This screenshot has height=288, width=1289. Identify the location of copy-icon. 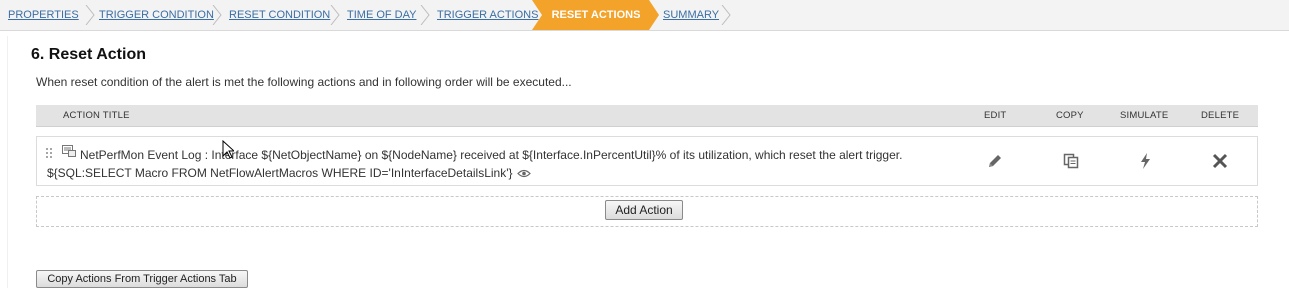
(1071, 161).